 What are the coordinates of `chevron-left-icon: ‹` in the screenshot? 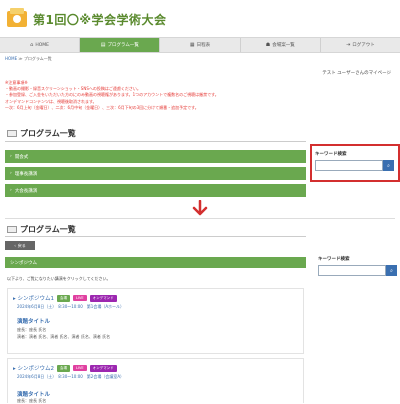 It's located at (15, 245).